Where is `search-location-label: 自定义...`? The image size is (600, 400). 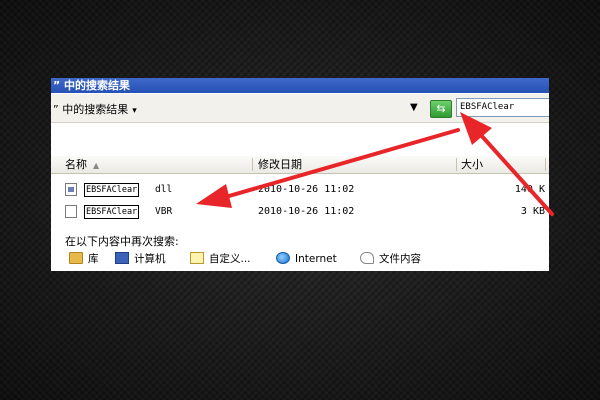 search-location-label: 自定义... is located at coordinates (230, 259).